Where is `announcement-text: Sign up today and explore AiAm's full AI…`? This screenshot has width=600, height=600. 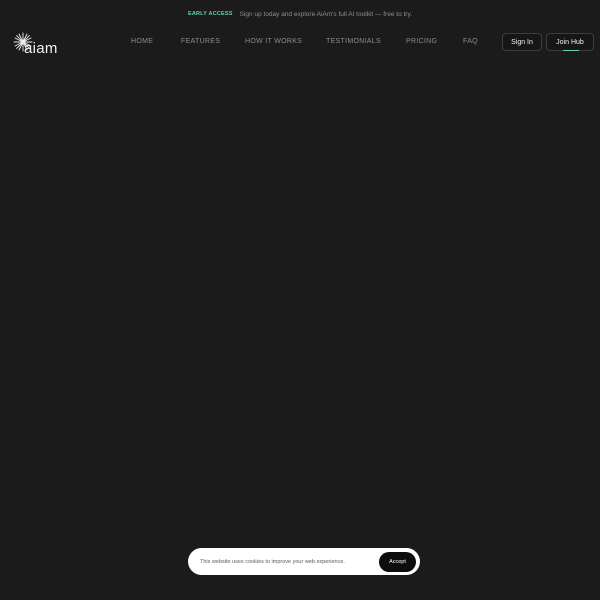
announcement-text: Sign up today and explore AiAm's full AI… is located at coordinates (326, 14).